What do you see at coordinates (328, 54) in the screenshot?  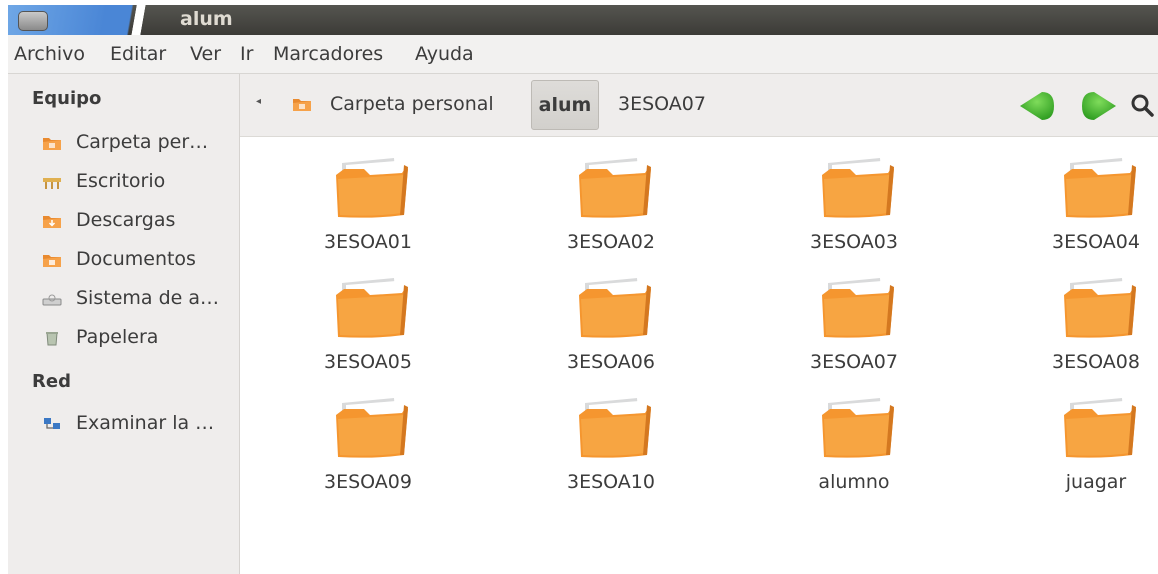 I see `menu-marcadores: Marcadores` at bounding box center [328, 54].